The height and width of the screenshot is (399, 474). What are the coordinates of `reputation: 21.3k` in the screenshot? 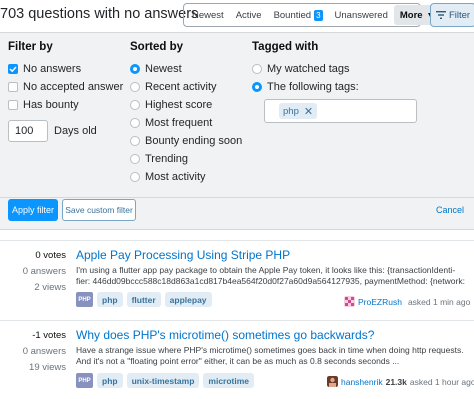 It's located at (396, 381).